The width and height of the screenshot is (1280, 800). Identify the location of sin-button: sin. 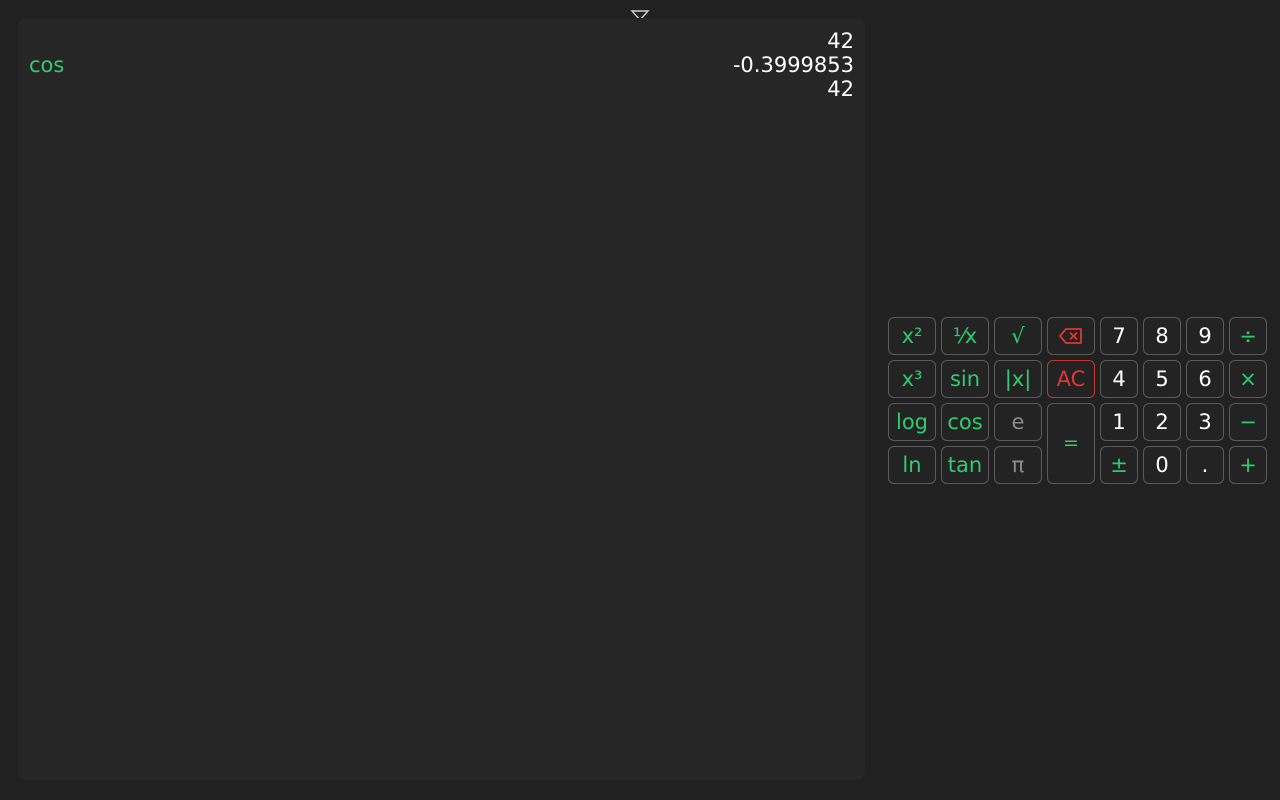
(965, 379).